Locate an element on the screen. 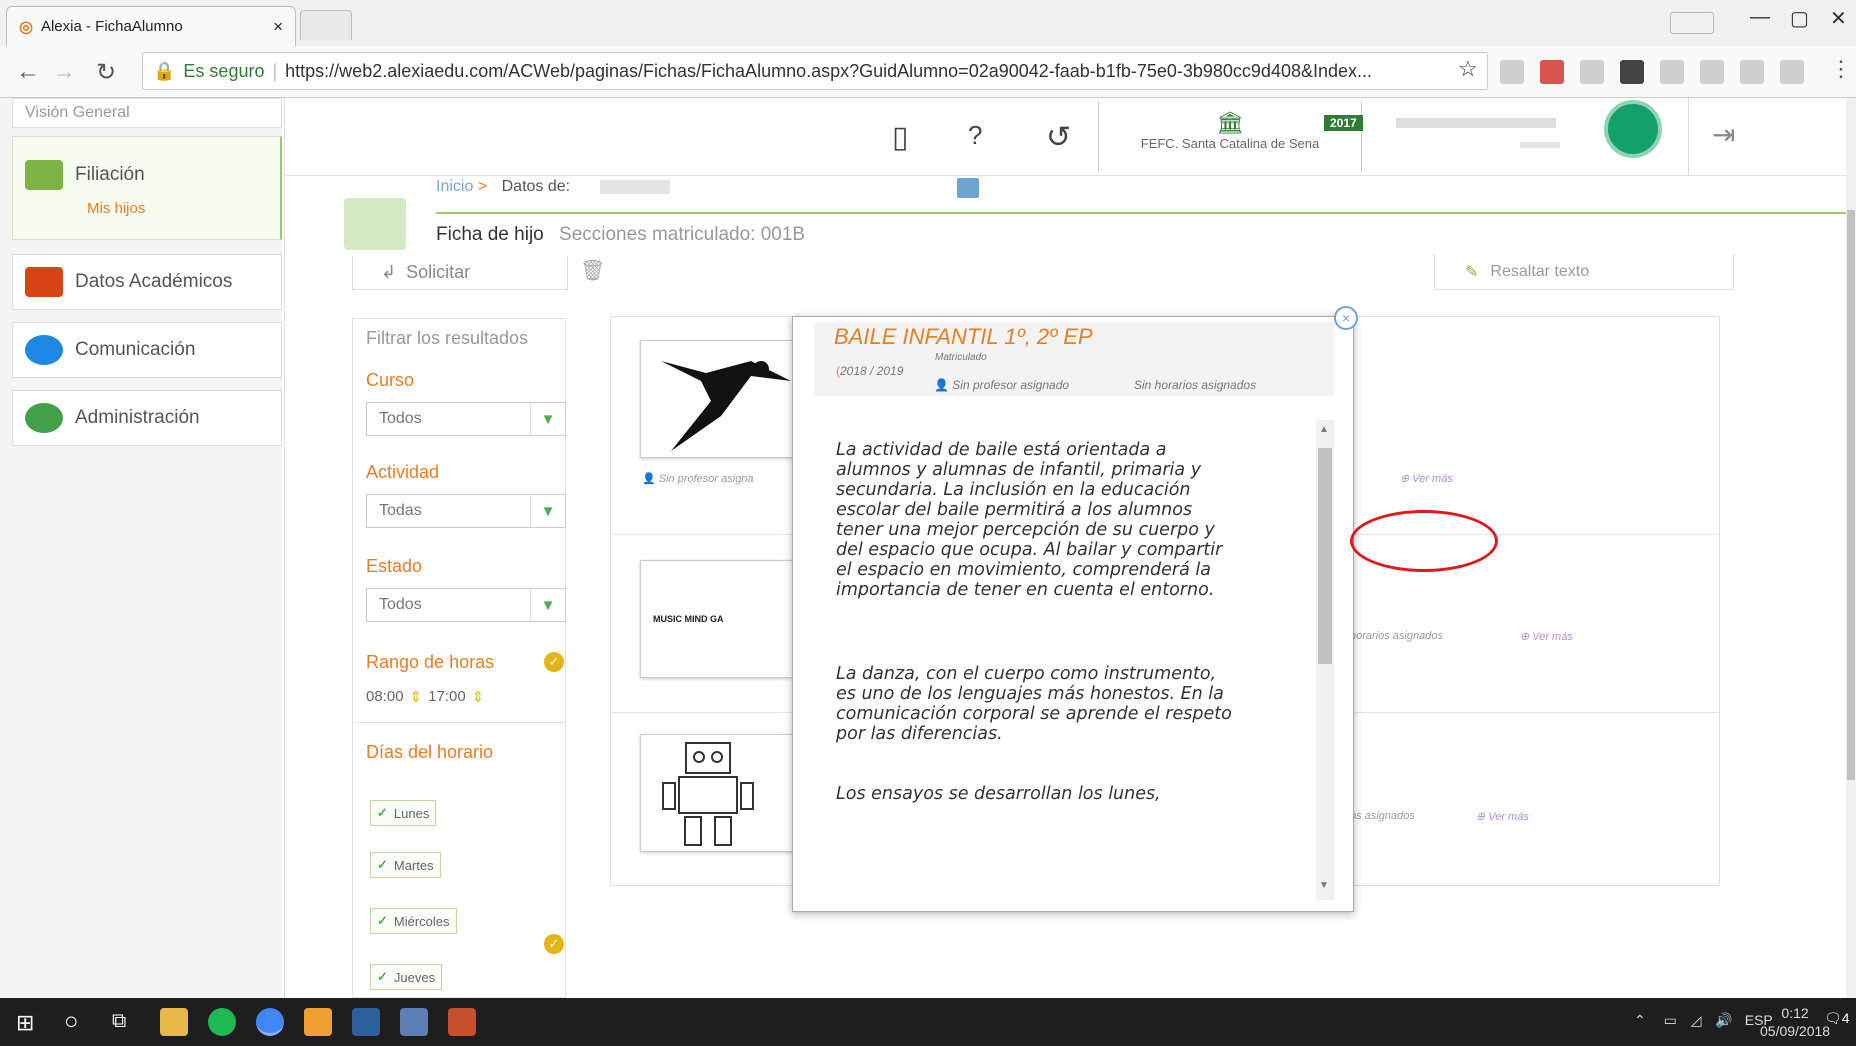 This screenshot has width=1856, height=1046. volume-icon: 🔊 is located at coordinates (1723, 1020).